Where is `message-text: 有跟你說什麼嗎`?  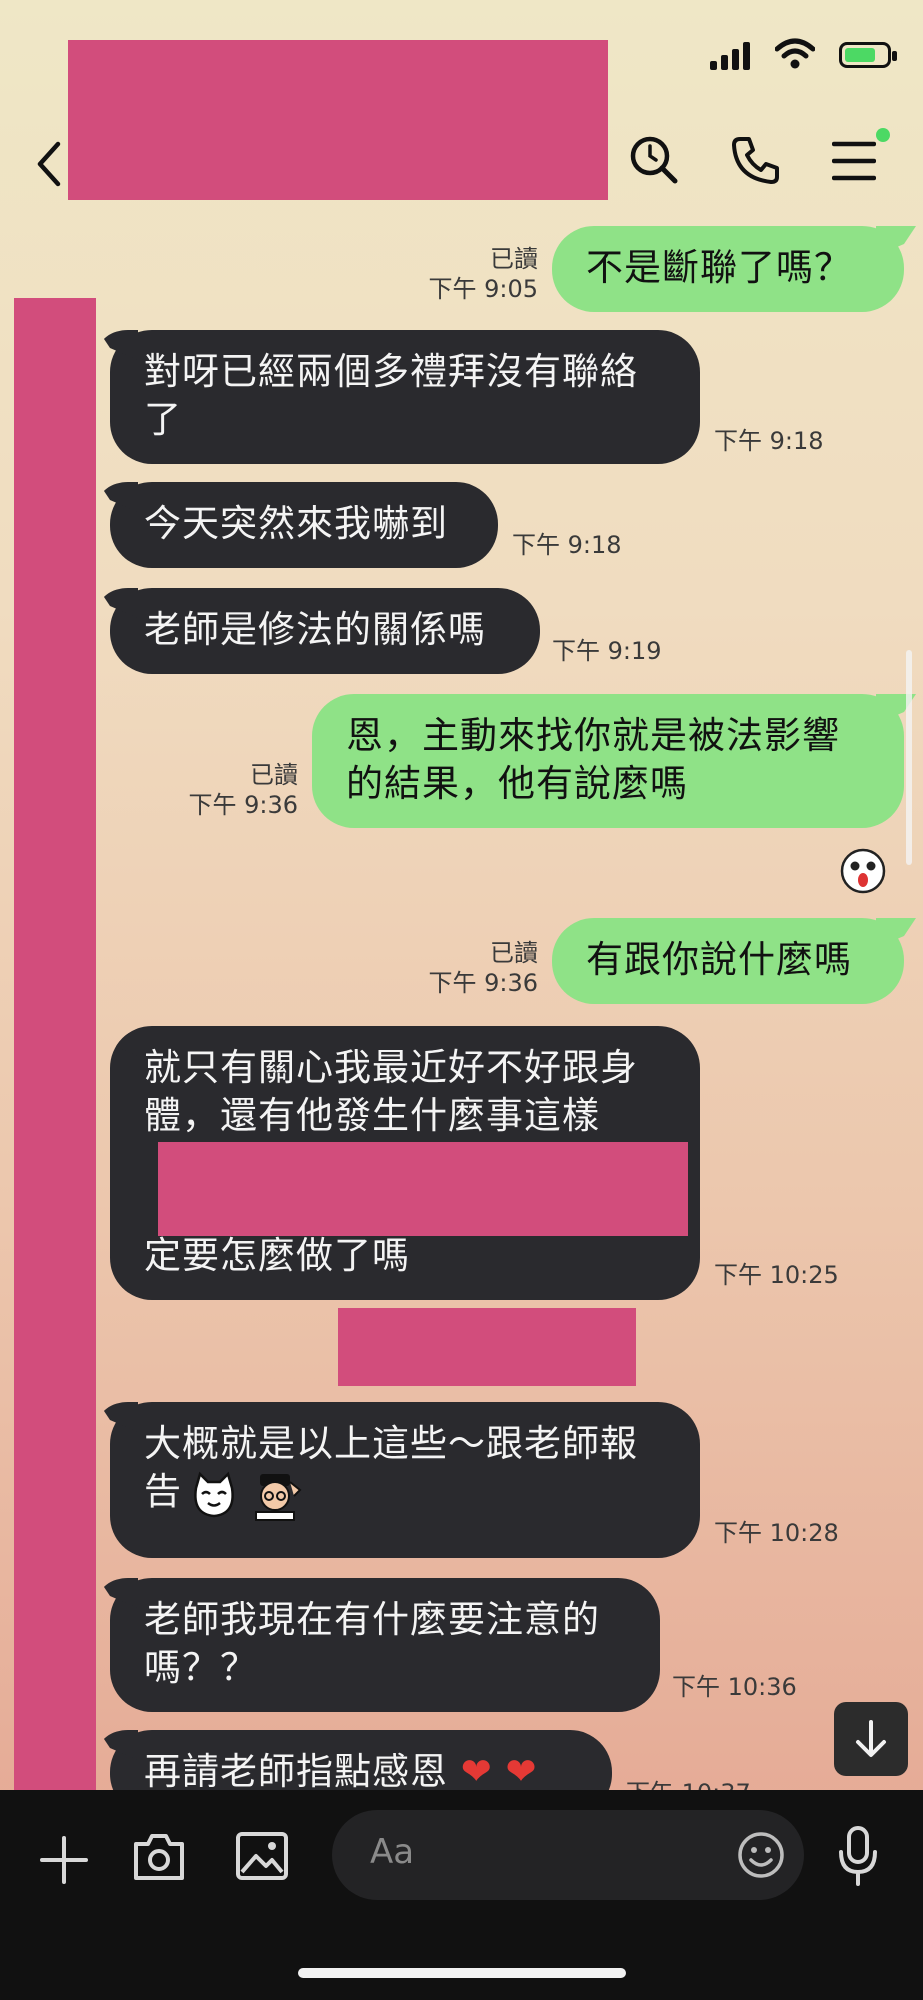 message-text: 有跟你說什麼嗎 is located at coordinates (719, 959).